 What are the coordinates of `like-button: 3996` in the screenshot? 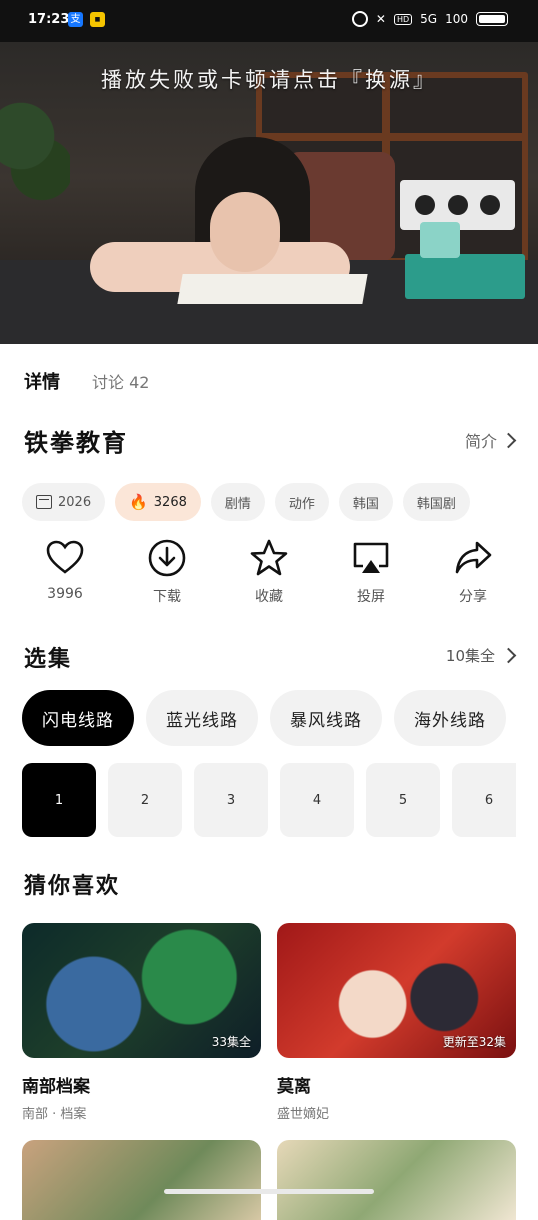 It's located at (65, 572).